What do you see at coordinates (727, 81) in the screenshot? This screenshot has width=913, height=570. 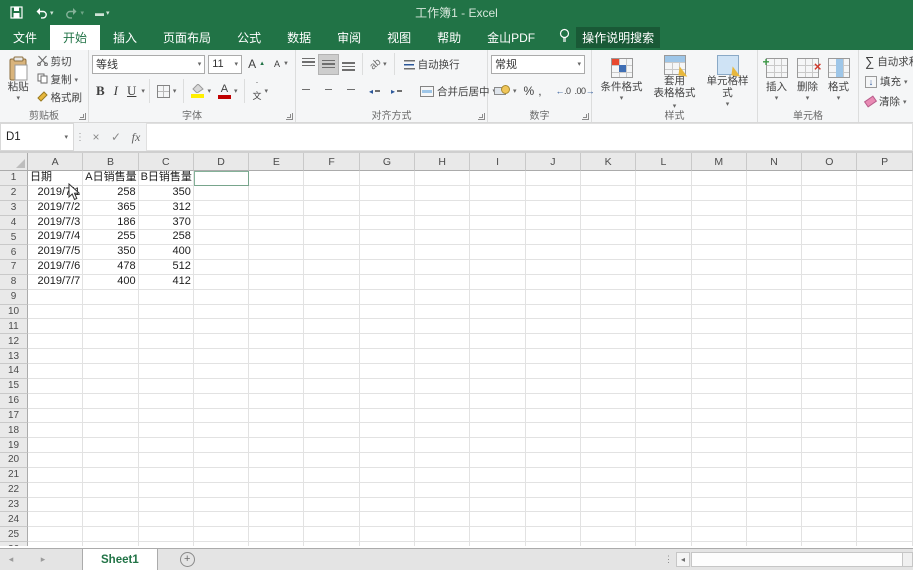 I see `cell-styles-button: 单元格样式 ▾` at bounding box center [727, 81].